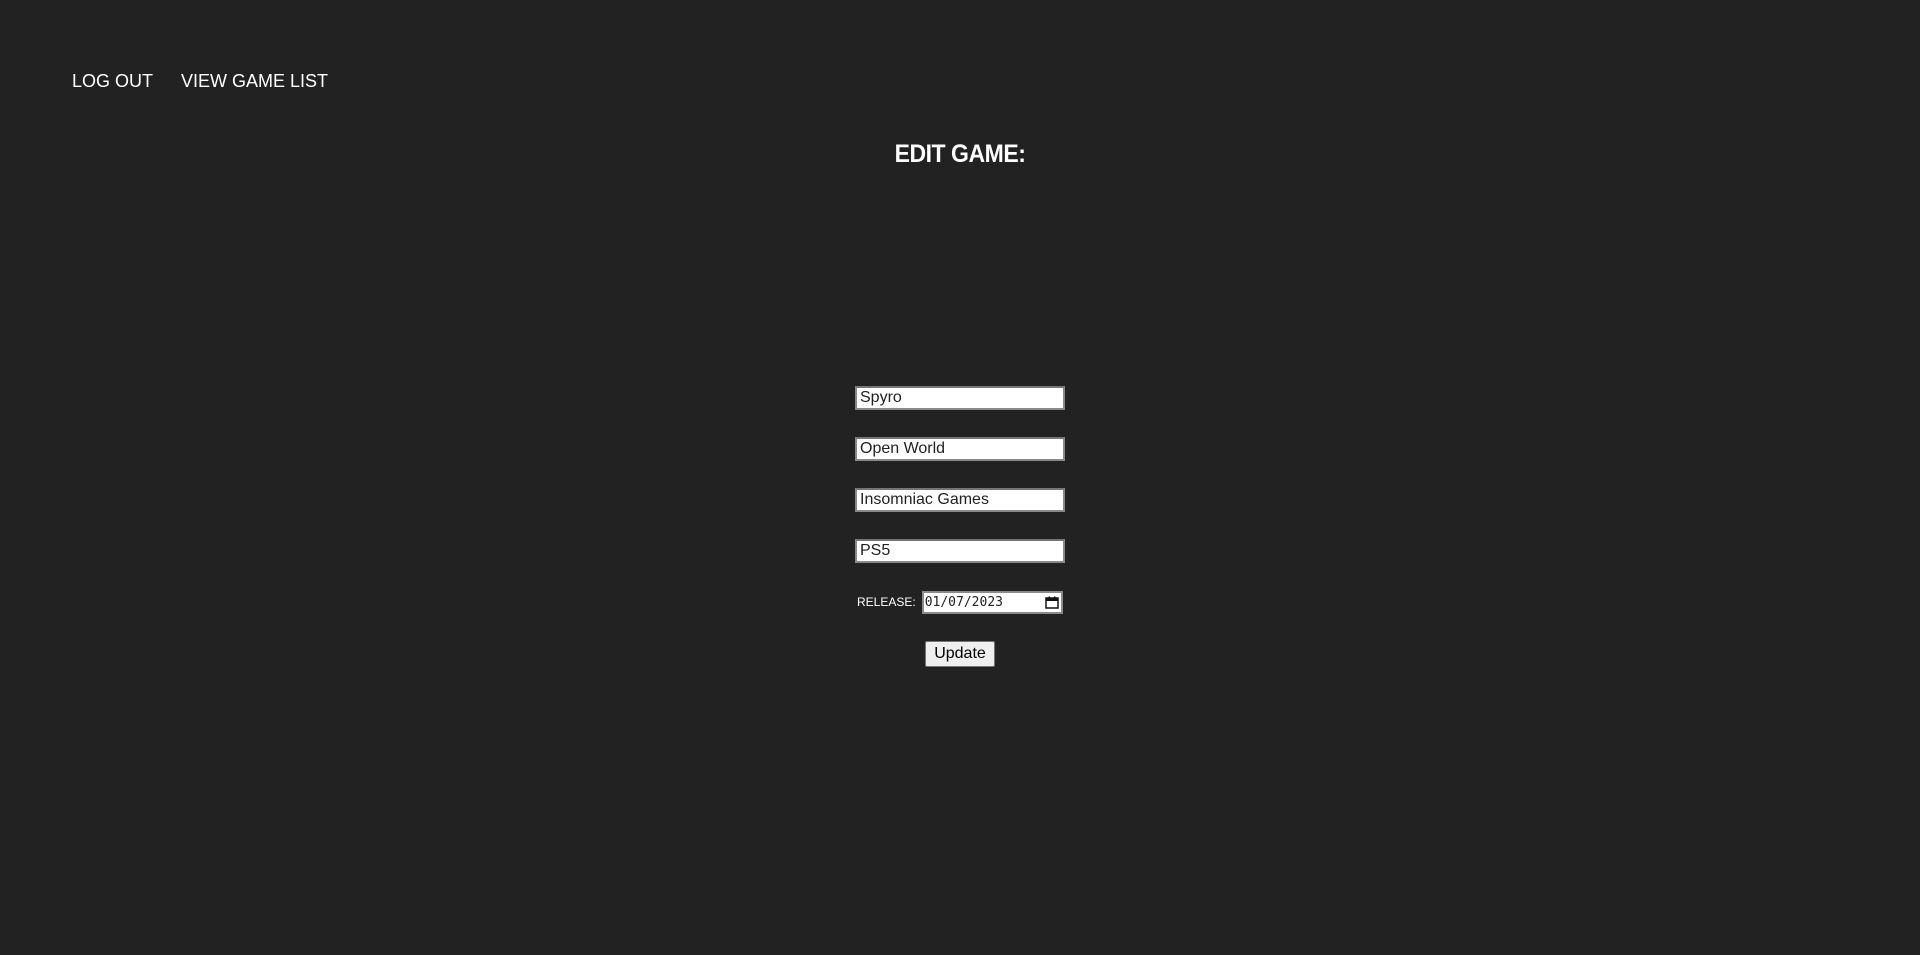 Image resolution: width=1920 pixels, height=955 pixels. I want to click on calendar-icon, so click(1051, 602).